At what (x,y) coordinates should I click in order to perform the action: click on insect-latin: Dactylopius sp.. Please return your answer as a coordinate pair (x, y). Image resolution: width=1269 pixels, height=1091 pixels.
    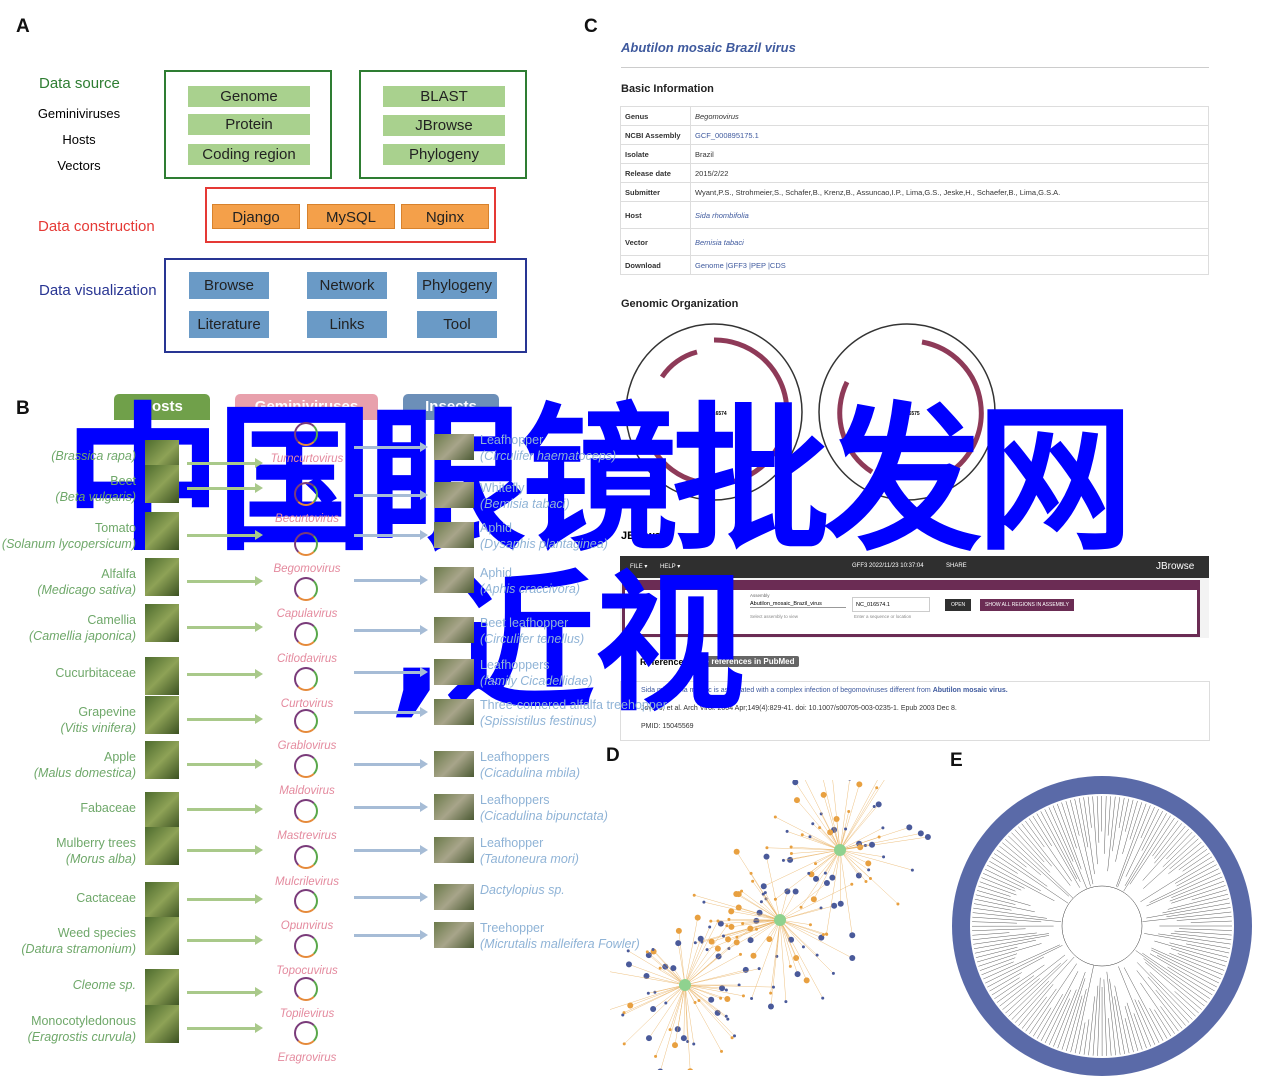
    Looking at the image, I should click on (522, 890).